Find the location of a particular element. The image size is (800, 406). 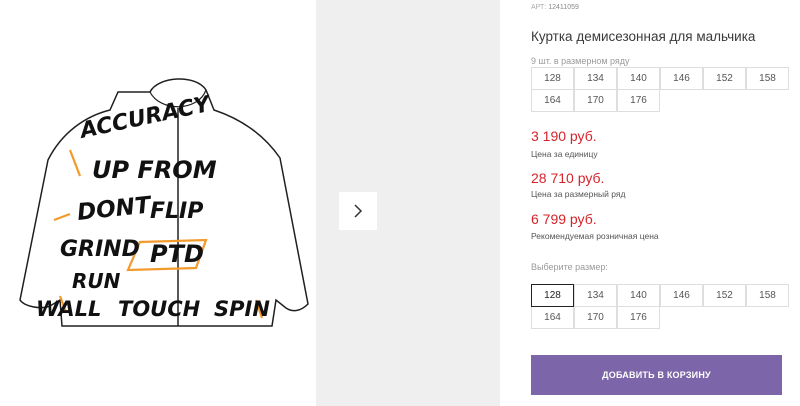

size-option: 152 is located at coordinates (724, 295).